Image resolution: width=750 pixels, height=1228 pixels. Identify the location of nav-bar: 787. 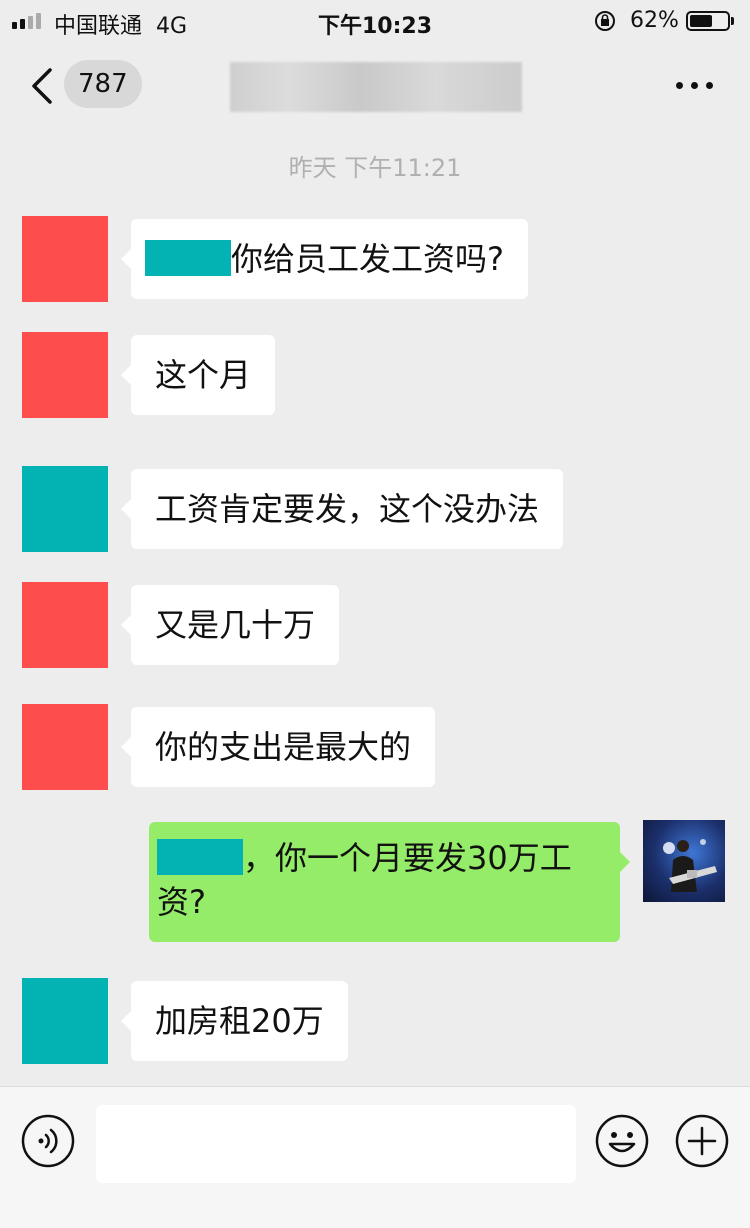
(375, 86).